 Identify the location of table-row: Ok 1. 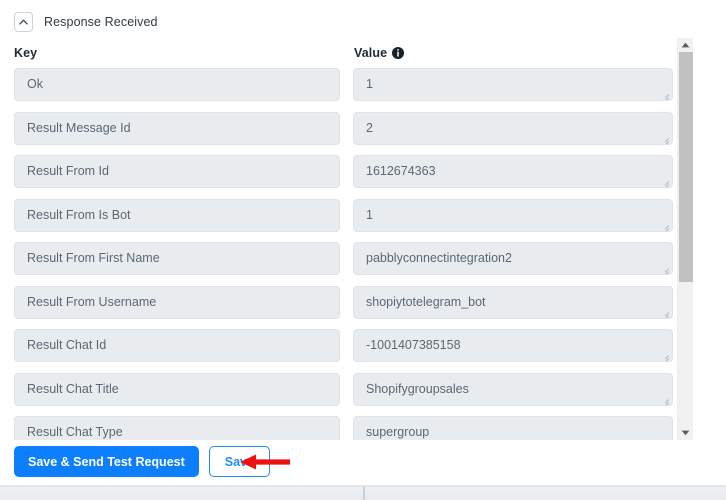
(346, 90).